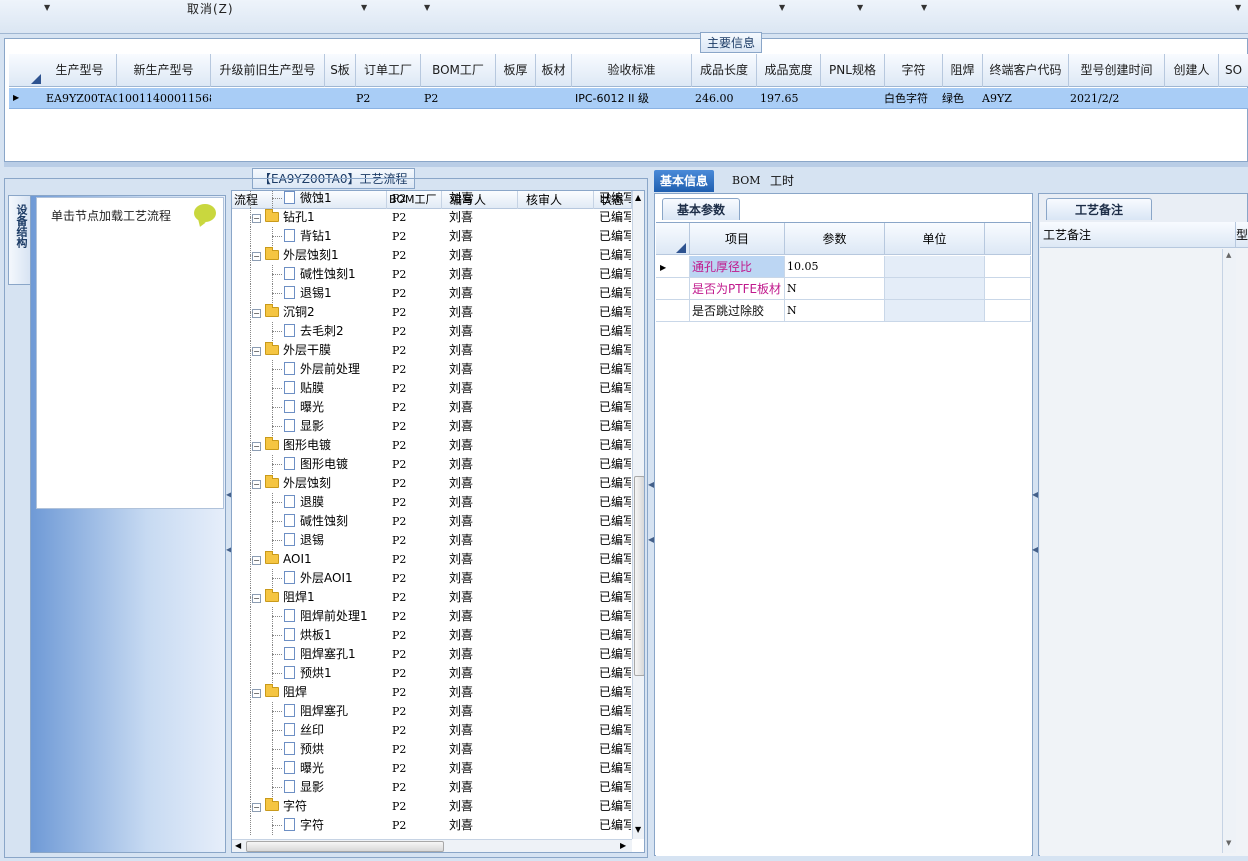  What do you see at coordinates (164, 70) in the screenshot?
I see `col-header: 新生产型号` at bounding box center [164, 70].